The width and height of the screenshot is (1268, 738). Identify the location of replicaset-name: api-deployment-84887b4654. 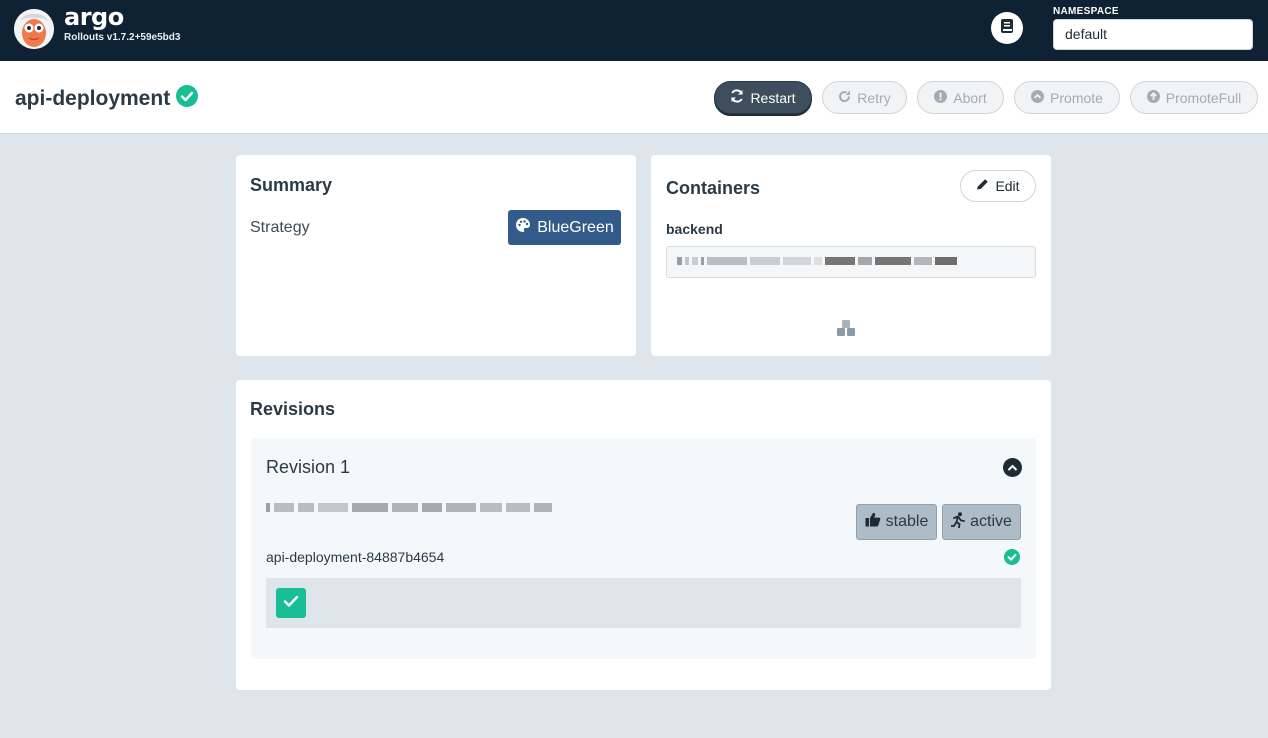
(355, 557).